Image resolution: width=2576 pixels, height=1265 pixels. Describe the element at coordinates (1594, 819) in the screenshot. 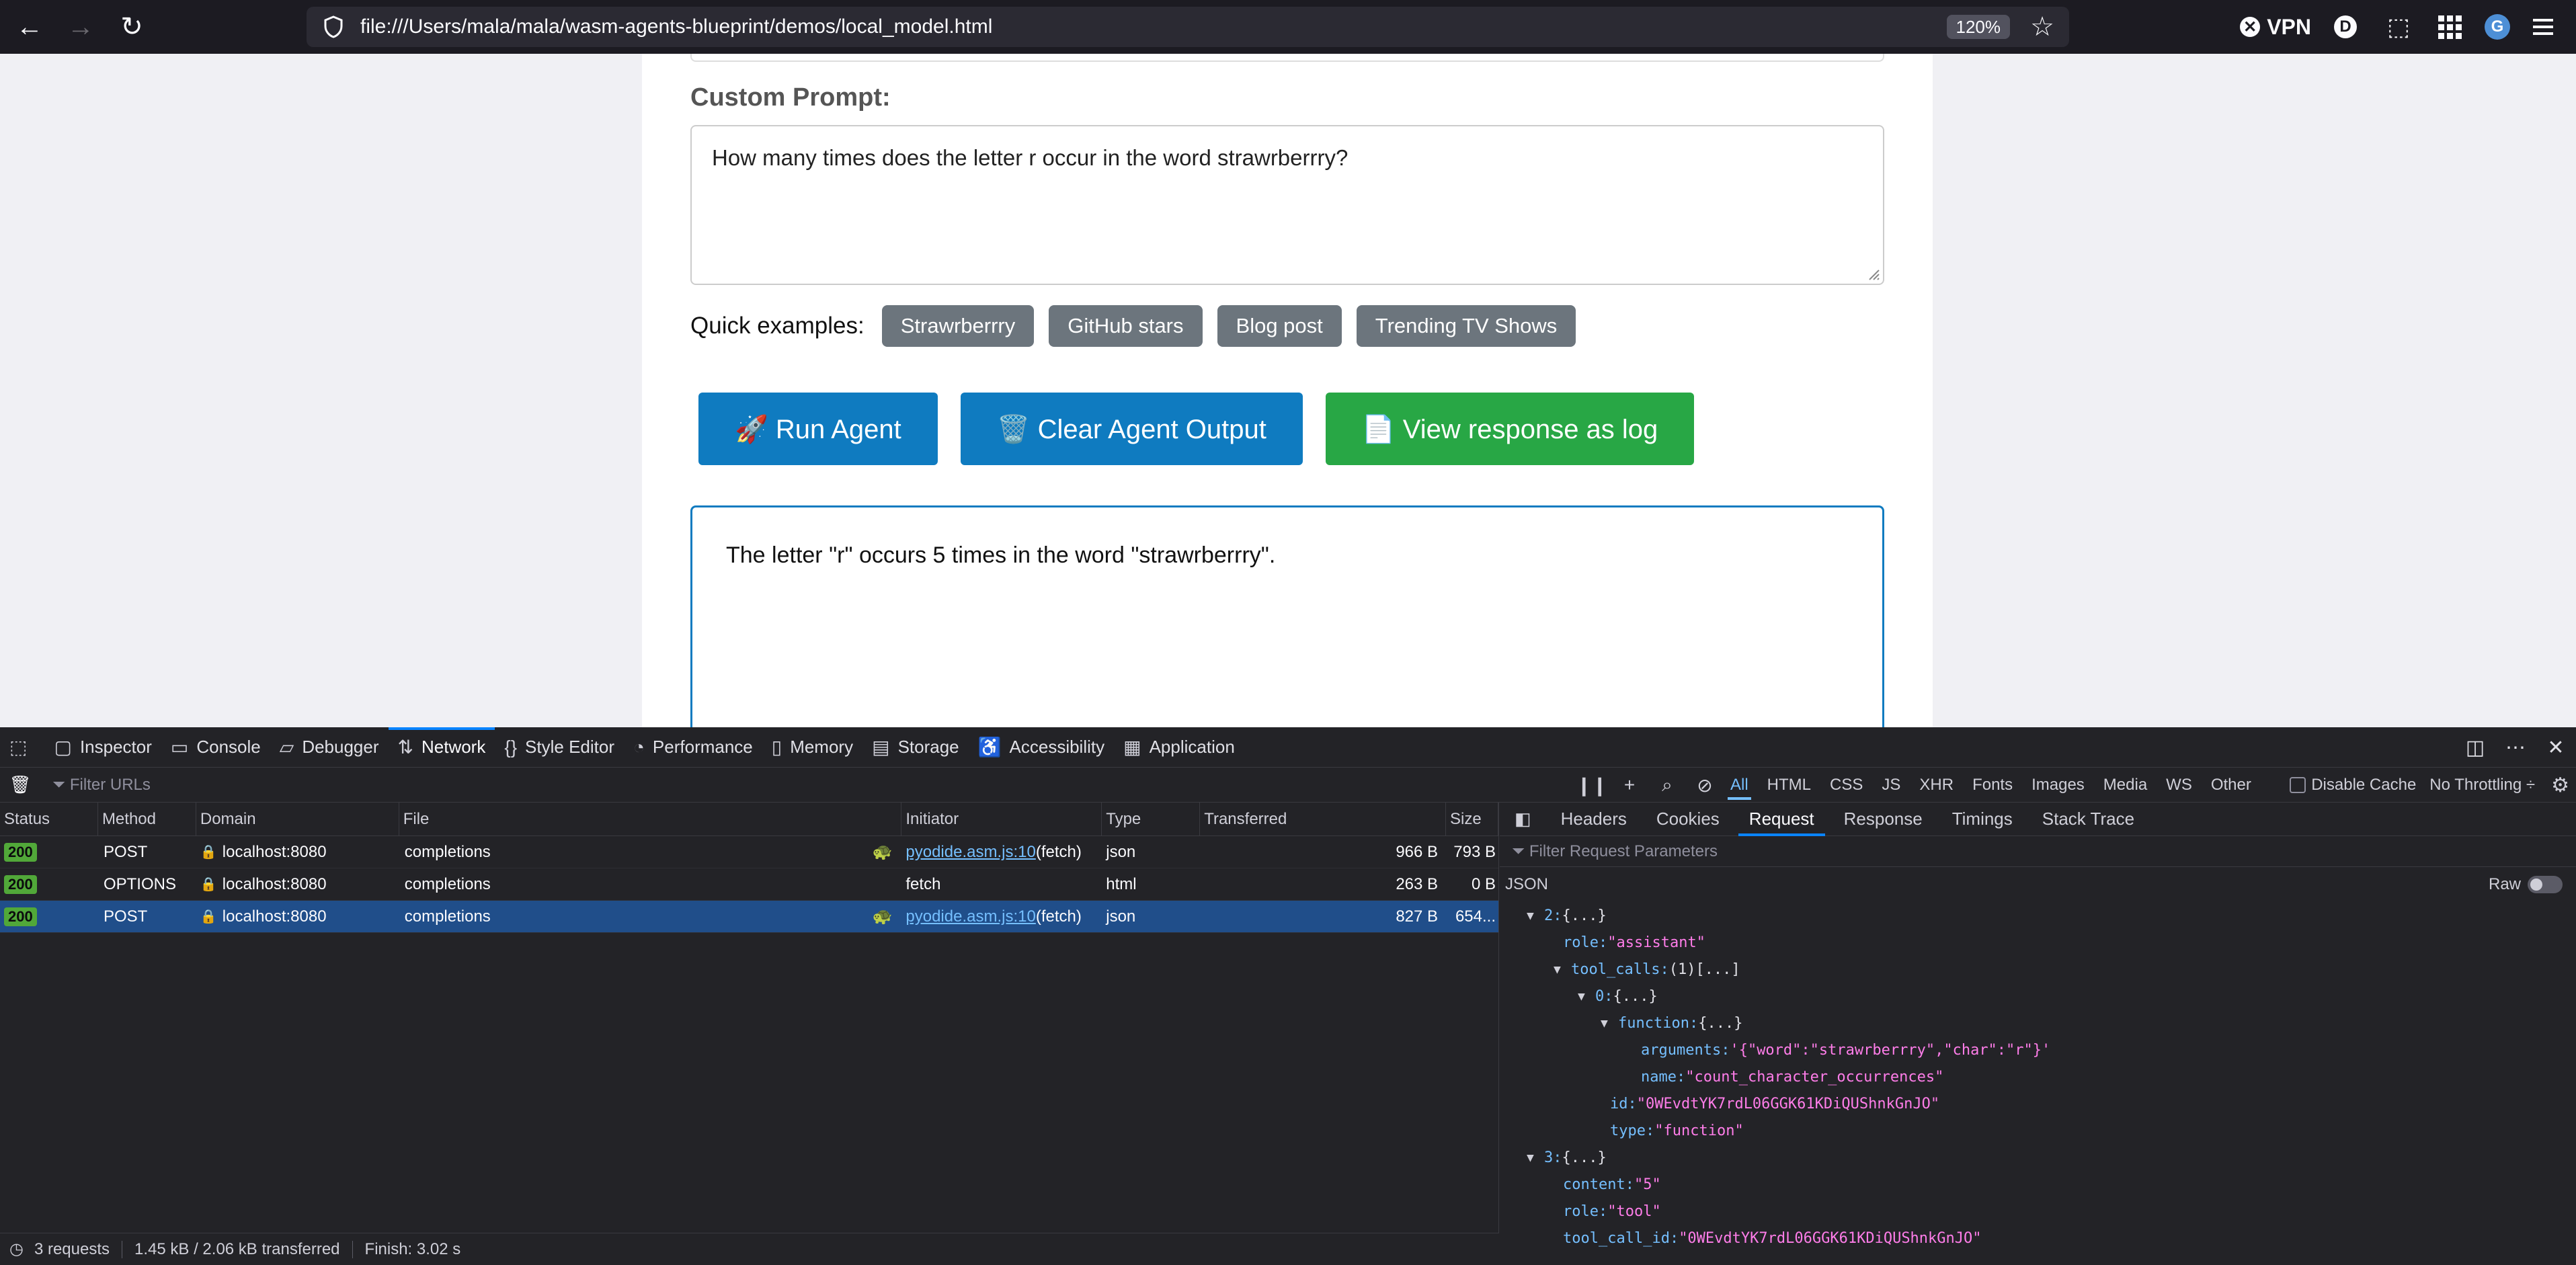

I see `tab-headers: Headers` at that location.